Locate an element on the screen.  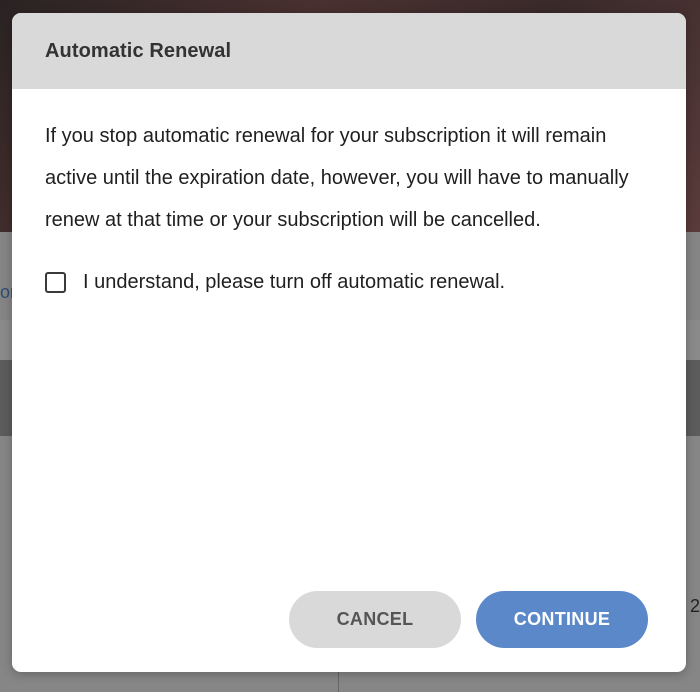
dialog-header: Automatic Renewal is located at coordinates (349, 51).